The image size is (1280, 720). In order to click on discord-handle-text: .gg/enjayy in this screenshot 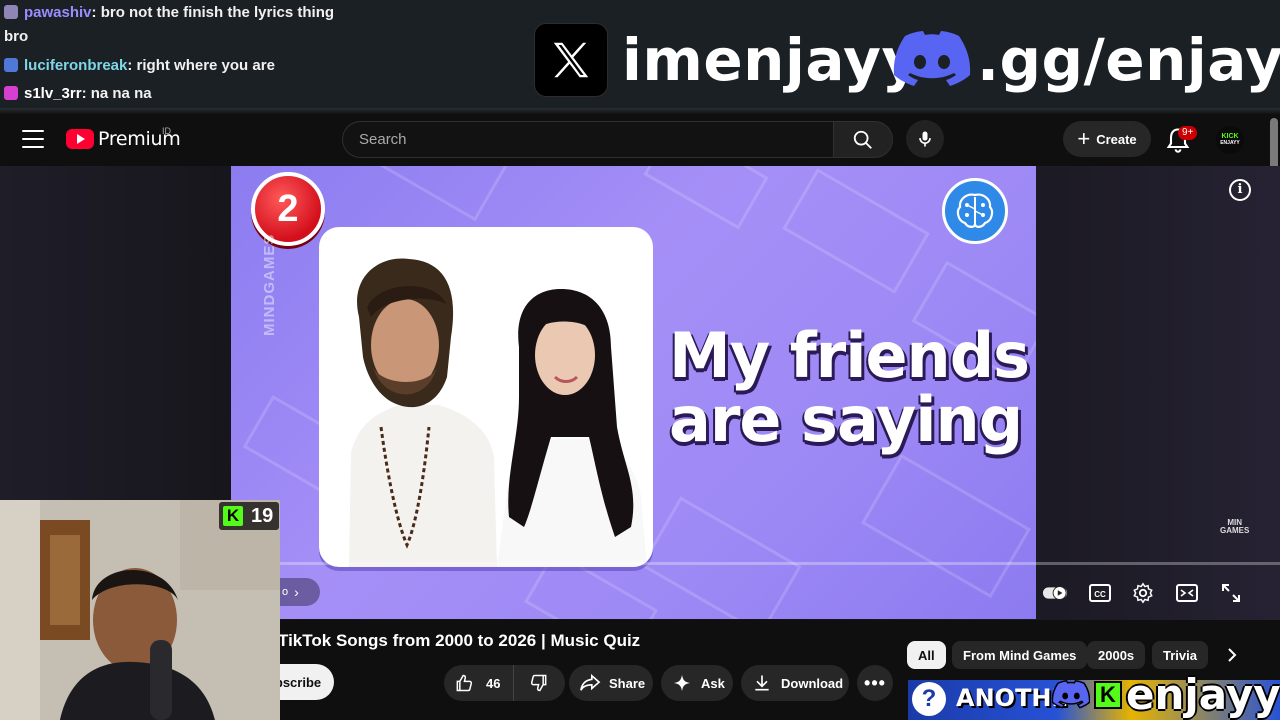, I will do `click(1128, 60)`.